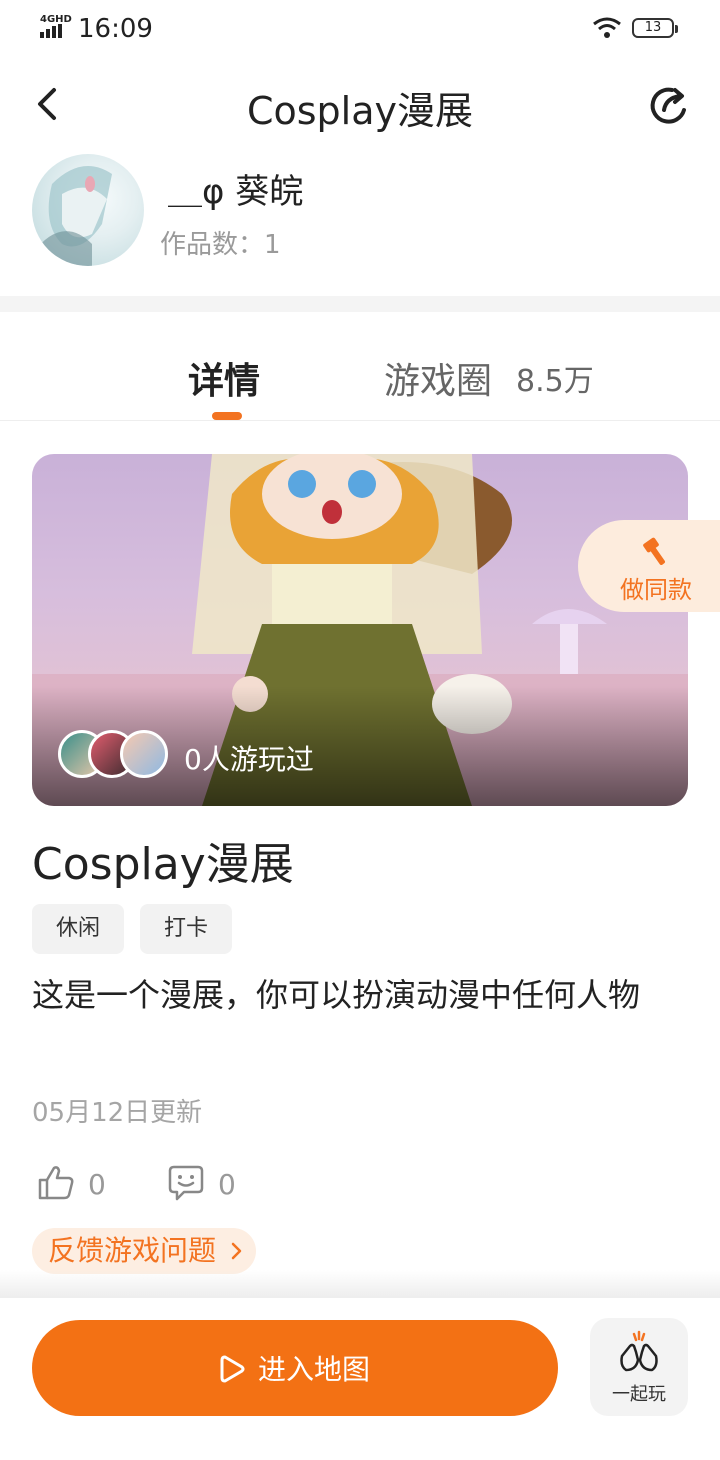 This screenshot has width=720, height=1460. What do you see at coordinates (607, 27) in the screenshot?
I see `wifi-icon` at bounding box center [607, 27].